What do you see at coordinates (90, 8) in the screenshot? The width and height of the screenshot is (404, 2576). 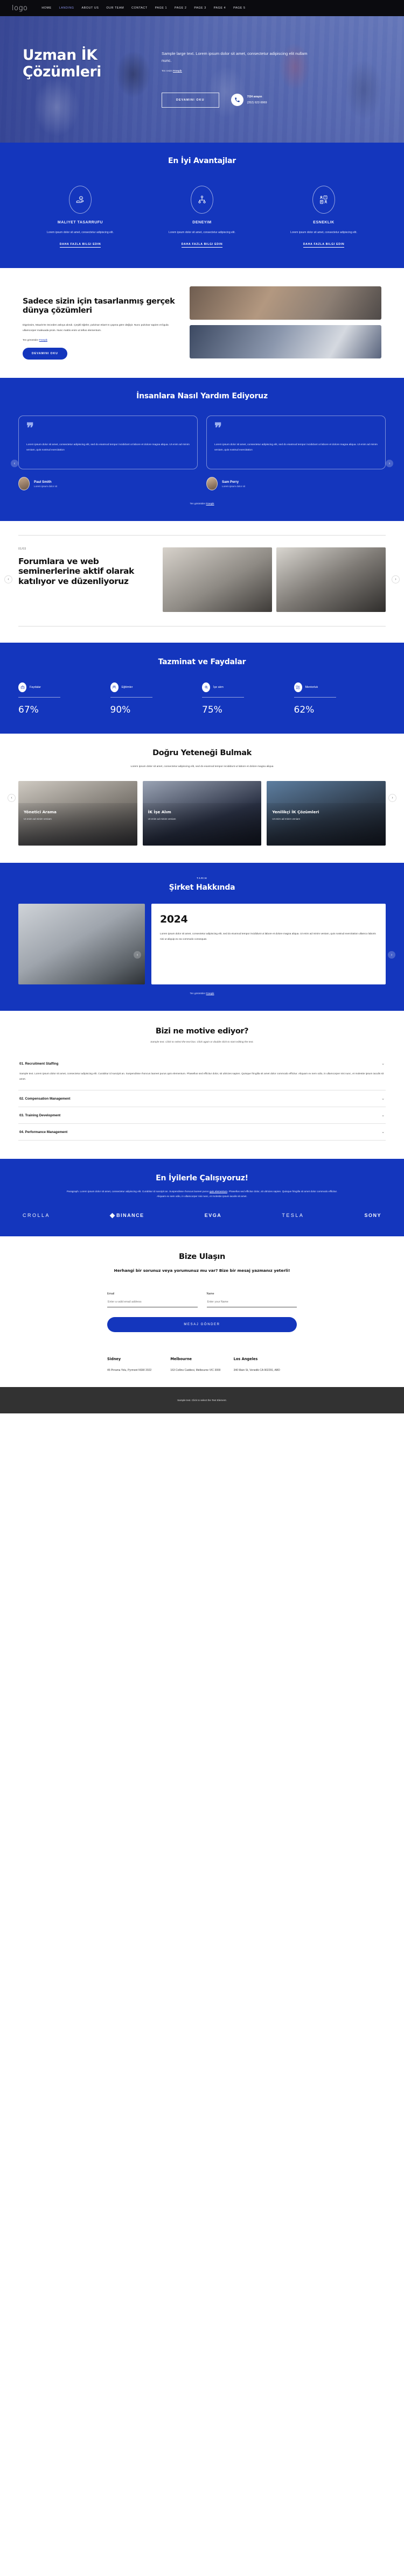 I see `nav-item-about-us: ABOUT US` at bounding box center [90, 8].